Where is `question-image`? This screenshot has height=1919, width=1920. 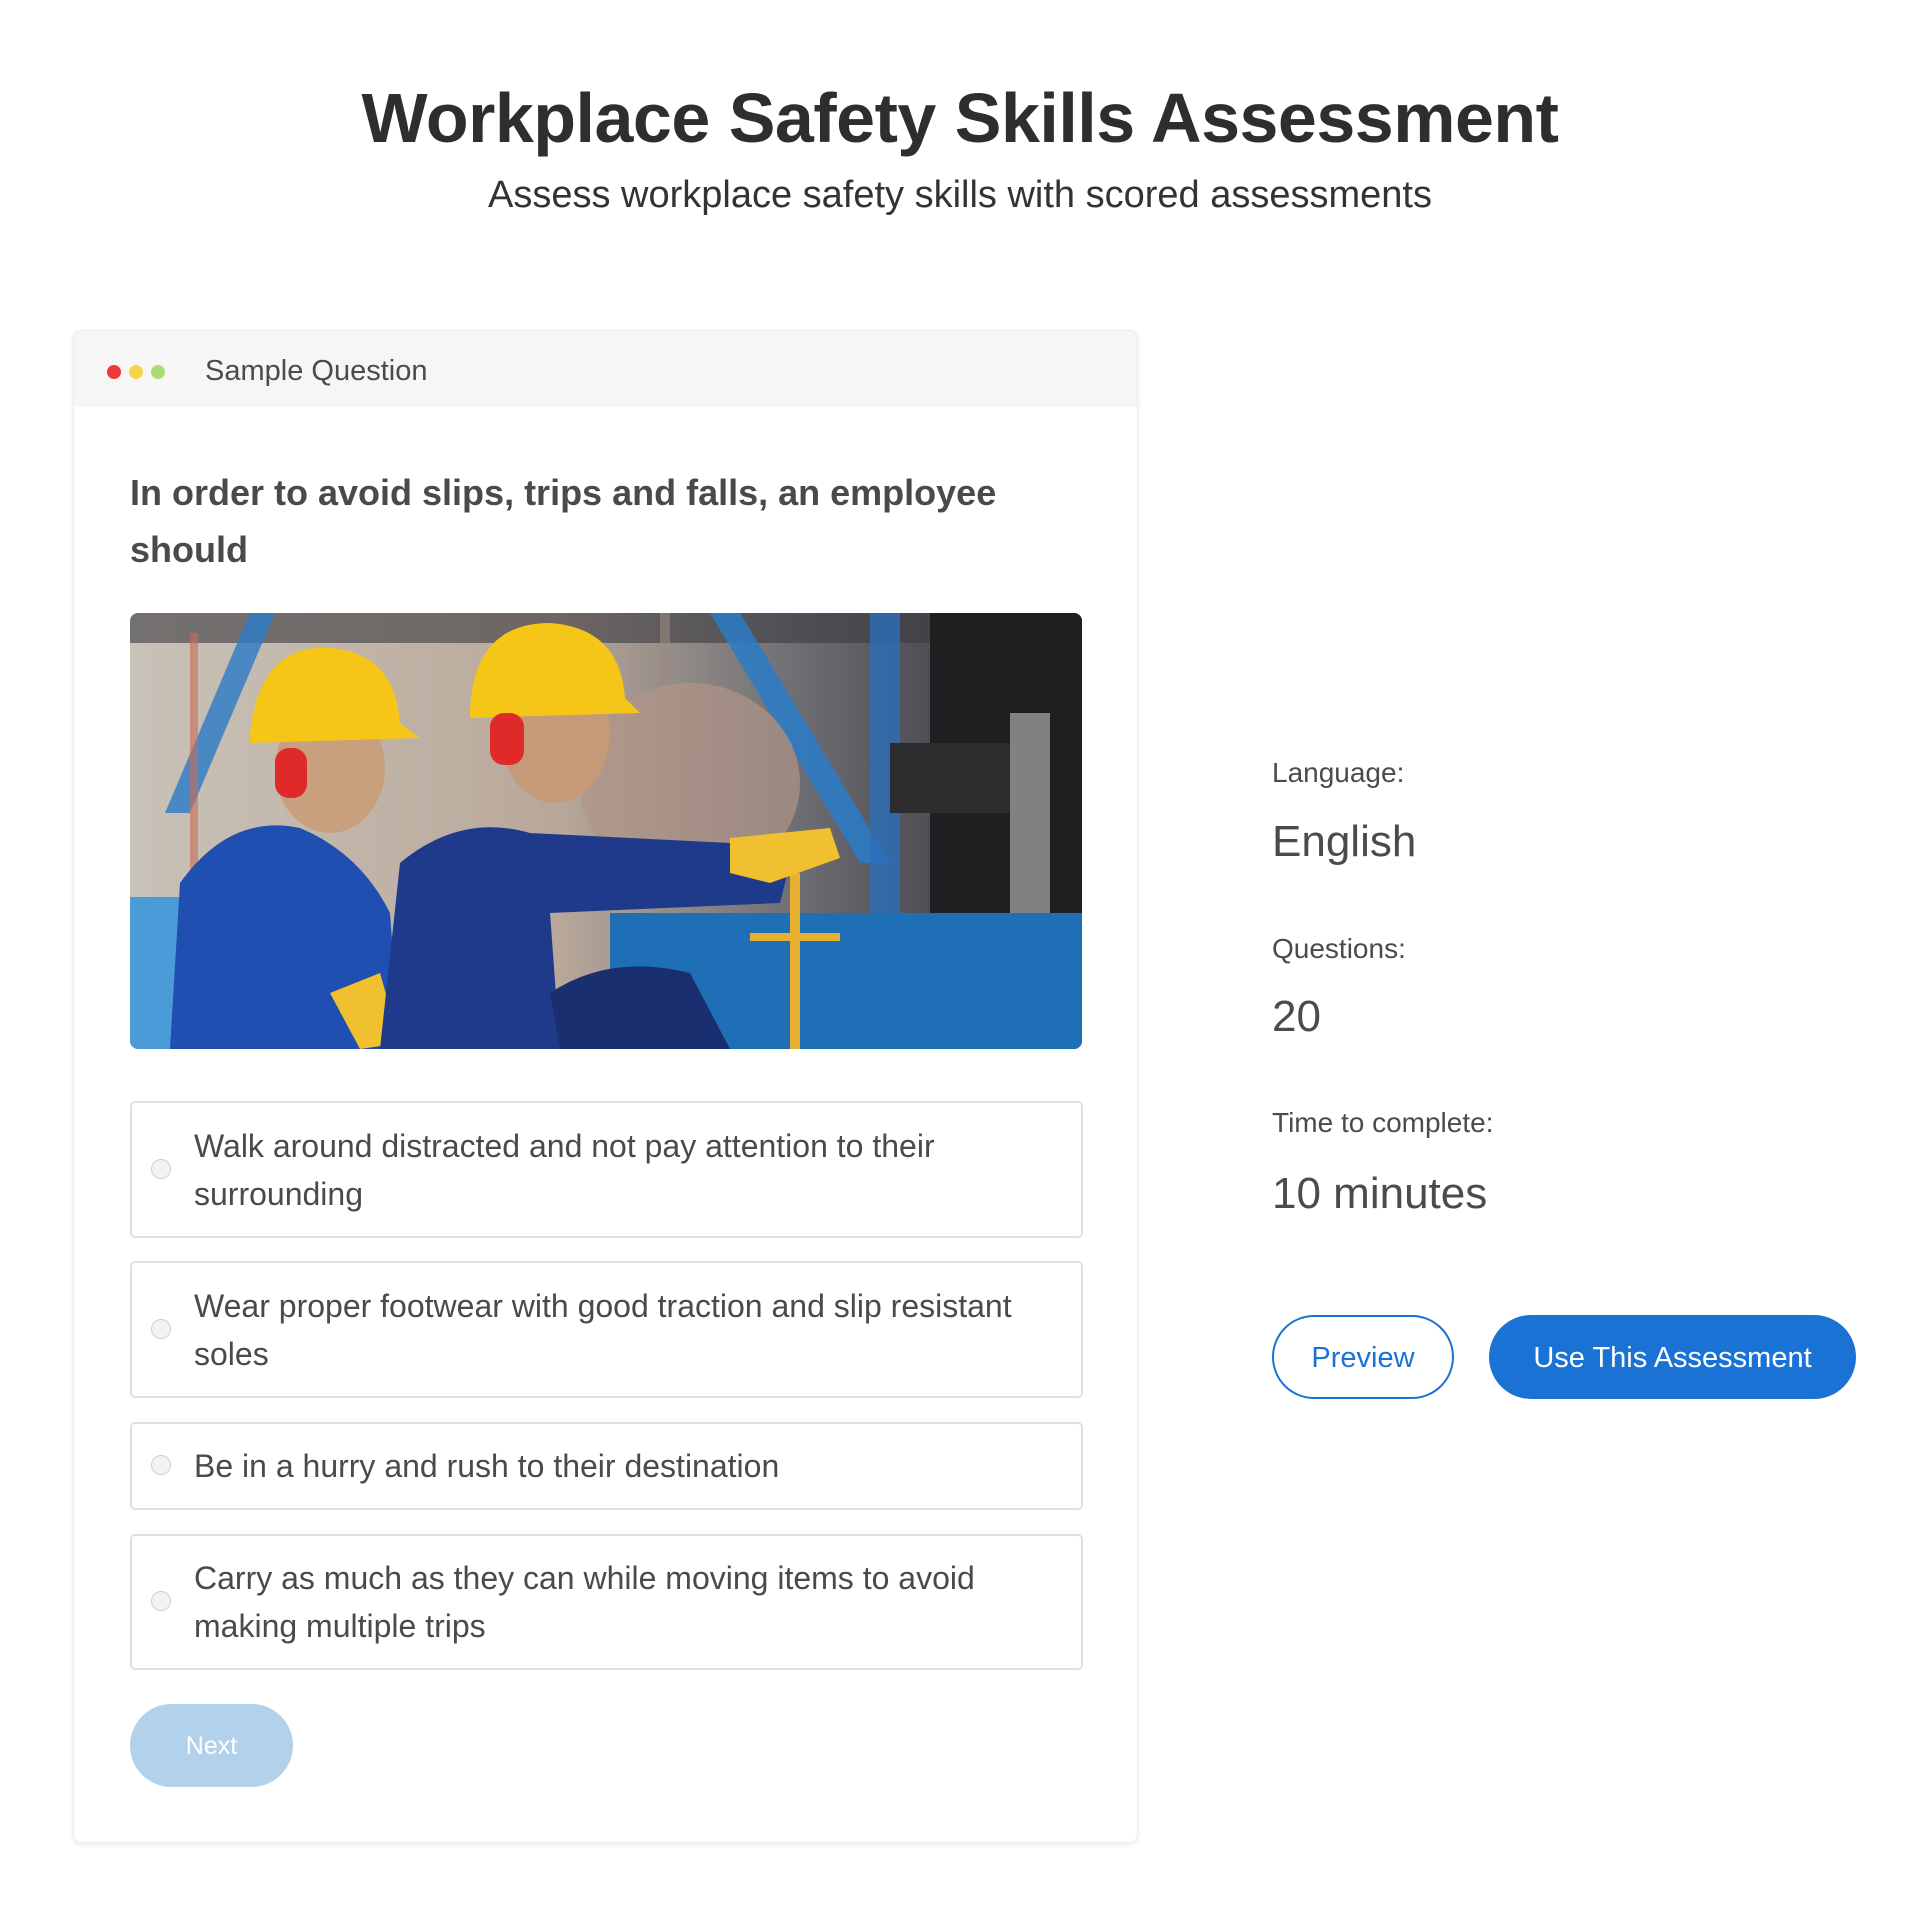
question-image is located at coordinates (606, 831).